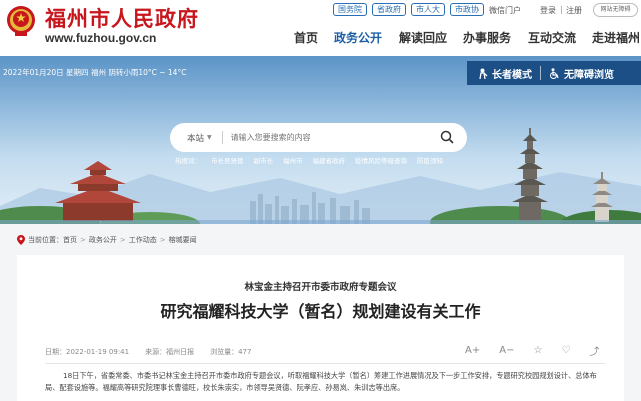  Describe the element at coordinates (537, 350) in the screenshot. I see `favorite-star-icon: ☆` at that location.